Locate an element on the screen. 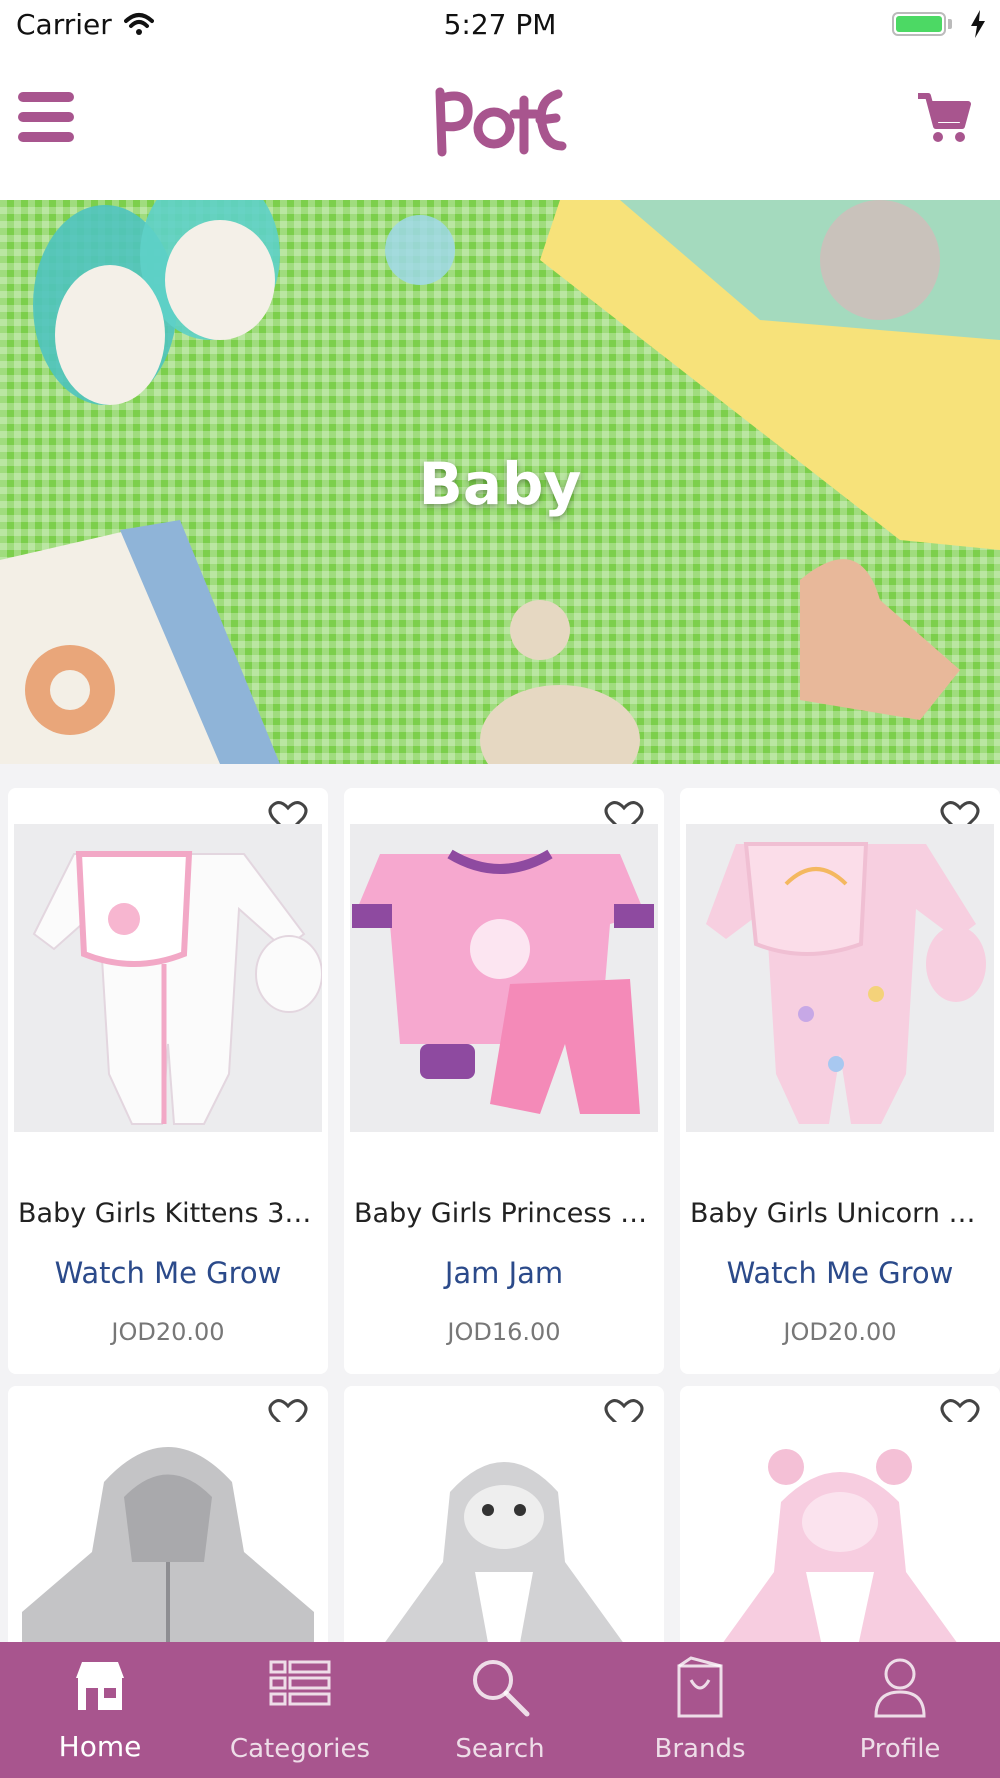 The height and width of the screenshot is (1778, 1000). app-header is located at coordinates (500, 125).